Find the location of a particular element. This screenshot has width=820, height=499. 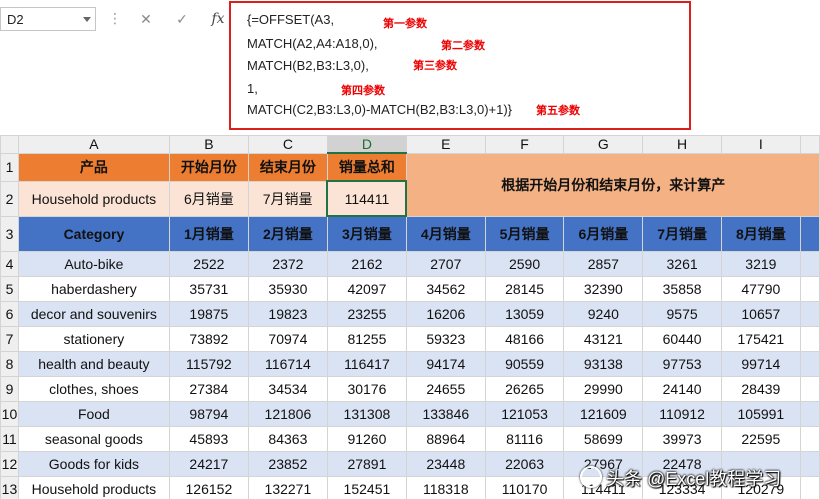

cell: 7月销量 is located at coordinates (287, 198).